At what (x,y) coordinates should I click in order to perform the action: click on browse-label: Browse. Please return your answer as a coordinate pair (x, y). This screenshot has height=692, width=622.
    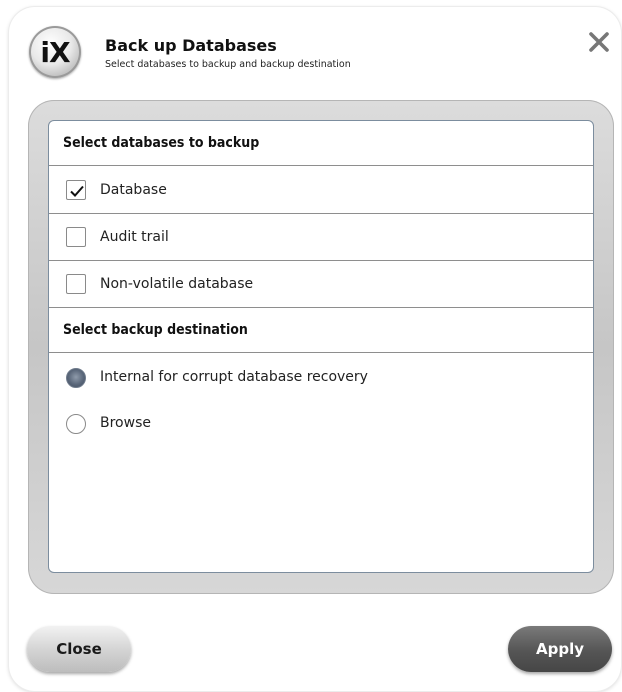
    Looking at the image, I should click on (125, 423).